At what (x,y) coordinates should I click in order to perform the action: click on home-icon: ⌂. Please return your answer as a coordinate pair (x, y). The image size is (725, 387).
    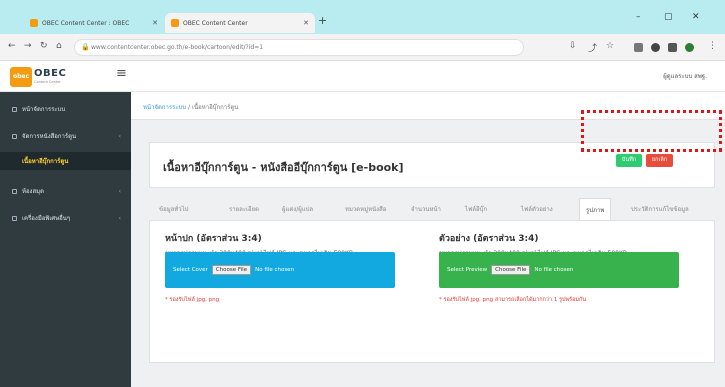
    Looking at the image, I should click on (59, 46).